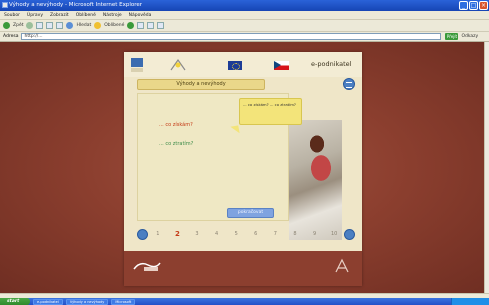 Image resolution: width=489 pixels, height=305 pixels. What do you see at coordinates (176, 144) in the screenshot?
I see `link-losses: ... co ztratím?` at bounding box center [176, 144].